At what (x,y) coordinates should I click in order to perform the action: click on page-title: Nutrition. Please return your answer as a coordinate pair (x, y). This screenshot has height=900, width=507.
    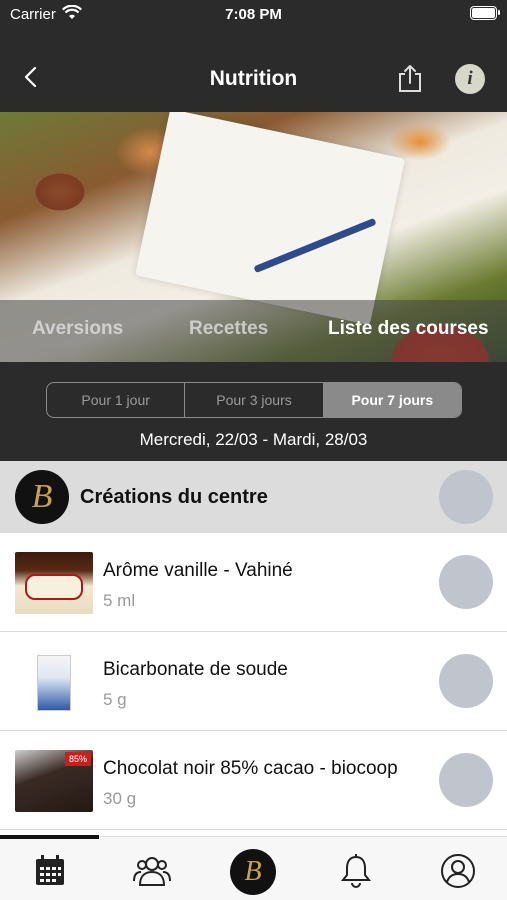
    Looking at the image, I should click on (253, 78).